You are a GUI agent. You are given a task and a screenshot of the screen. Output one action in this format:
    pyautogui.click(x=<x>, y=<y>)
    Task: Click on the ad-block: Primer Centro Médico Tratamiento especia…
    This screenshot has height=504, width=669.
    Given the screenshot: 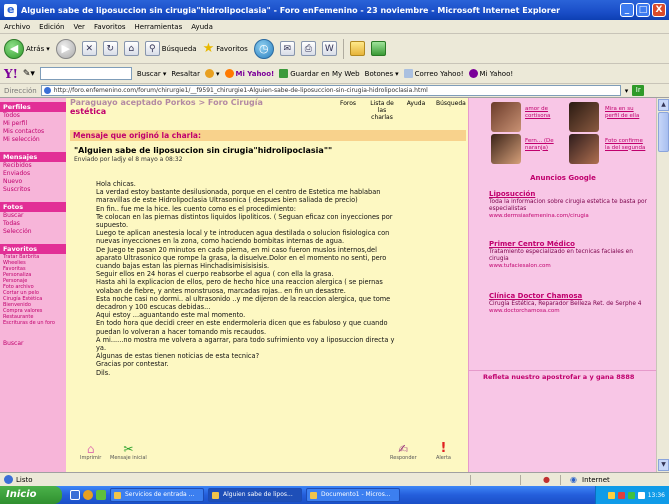 What is the action you would take?
    pyautogui.click(x=569, y=255)
    